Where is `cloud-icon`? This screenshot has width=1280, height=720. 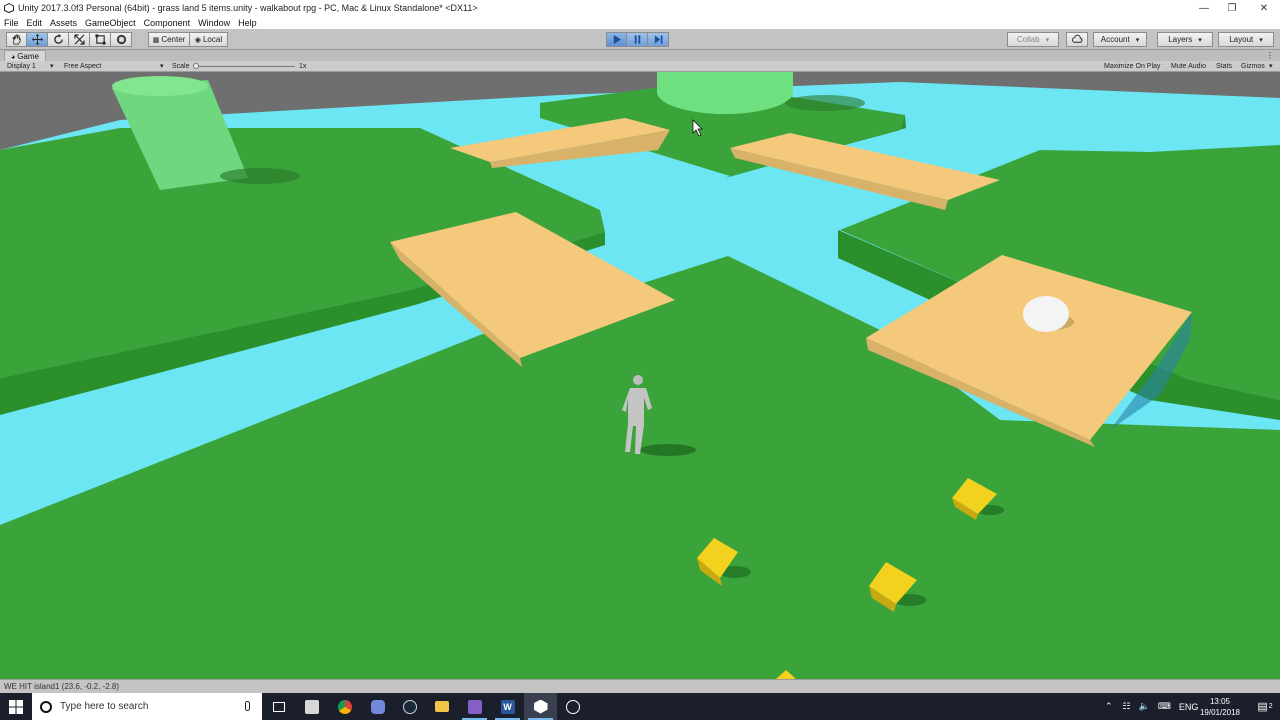
cloud-icon is located at coordinates (1077, 39).